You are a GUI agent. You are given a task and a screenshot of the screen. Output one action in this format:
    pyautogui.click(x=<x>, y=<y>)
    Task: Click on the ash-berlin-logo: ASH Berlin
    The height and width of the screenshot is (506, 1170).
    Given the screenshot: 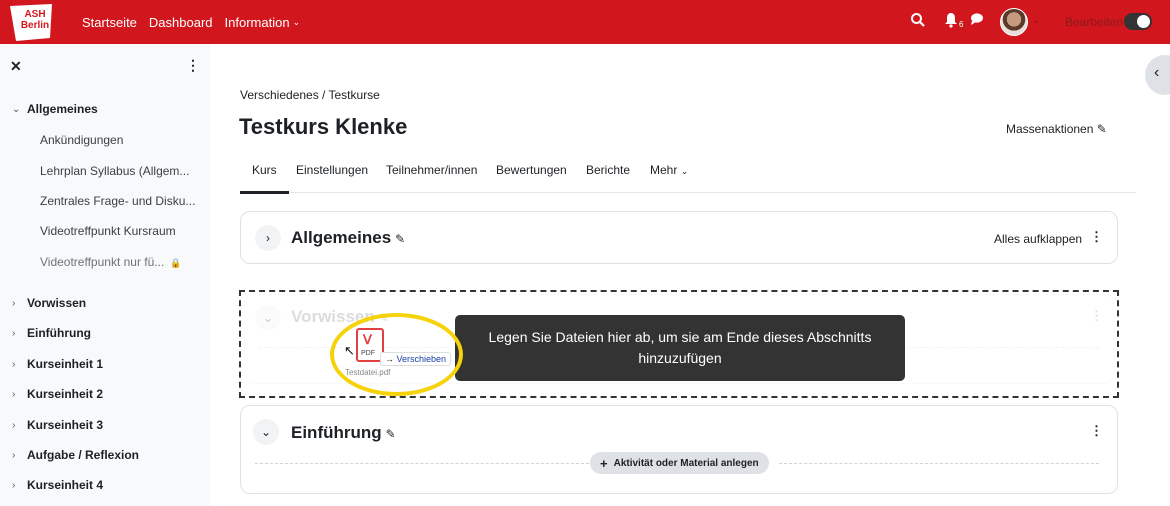 What is the action you would take?
    pyautogui.click(x=31, y=22)
    